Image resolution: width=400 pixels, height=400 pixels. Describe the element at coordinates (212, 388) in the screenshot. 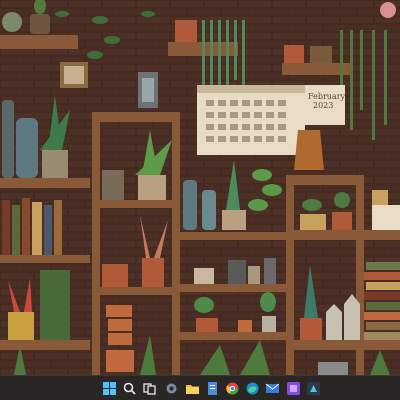

I see `notes-icon` at that location.